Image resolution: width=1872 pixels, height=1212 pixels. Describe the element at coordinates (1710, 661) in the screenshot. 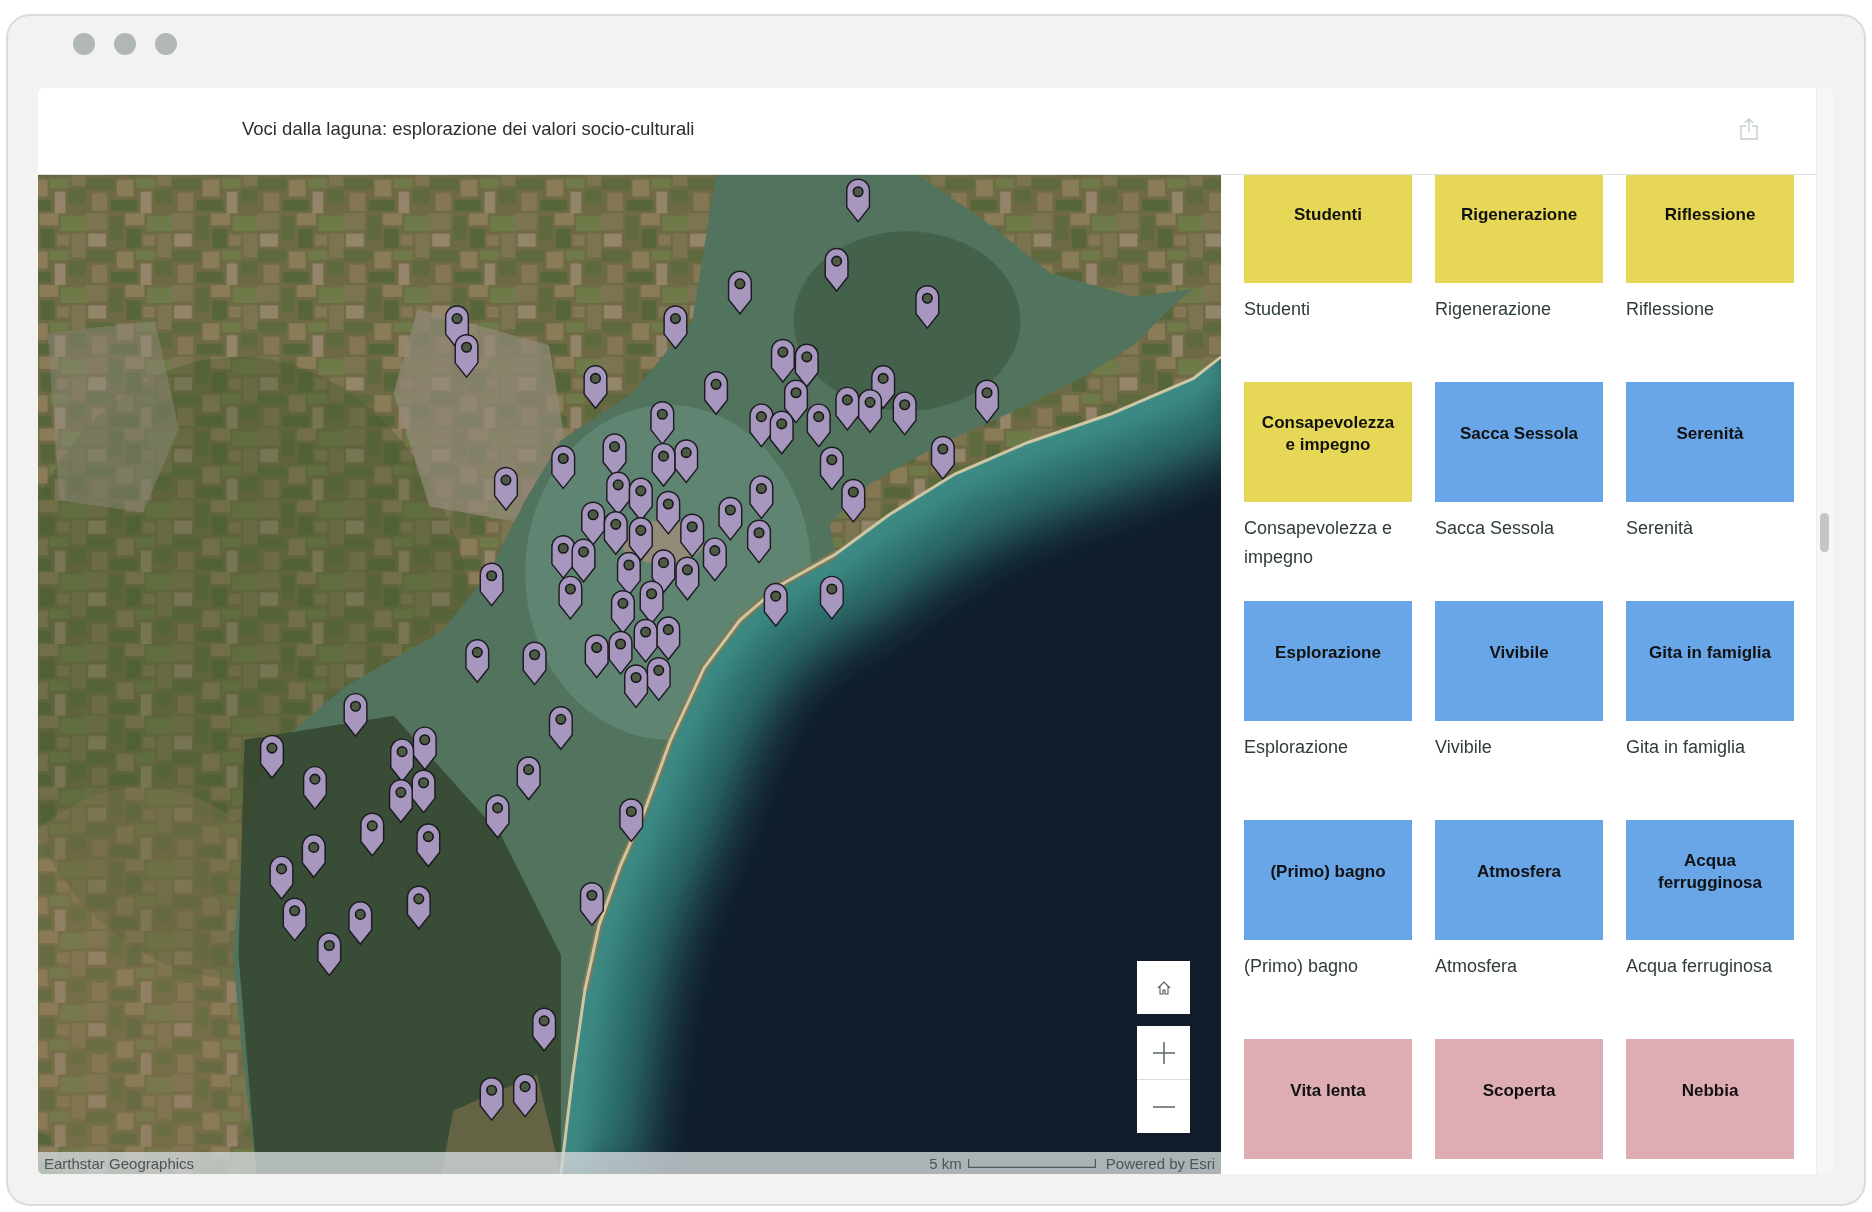

I see `theme-tile: Gita in famiglia` at that location.